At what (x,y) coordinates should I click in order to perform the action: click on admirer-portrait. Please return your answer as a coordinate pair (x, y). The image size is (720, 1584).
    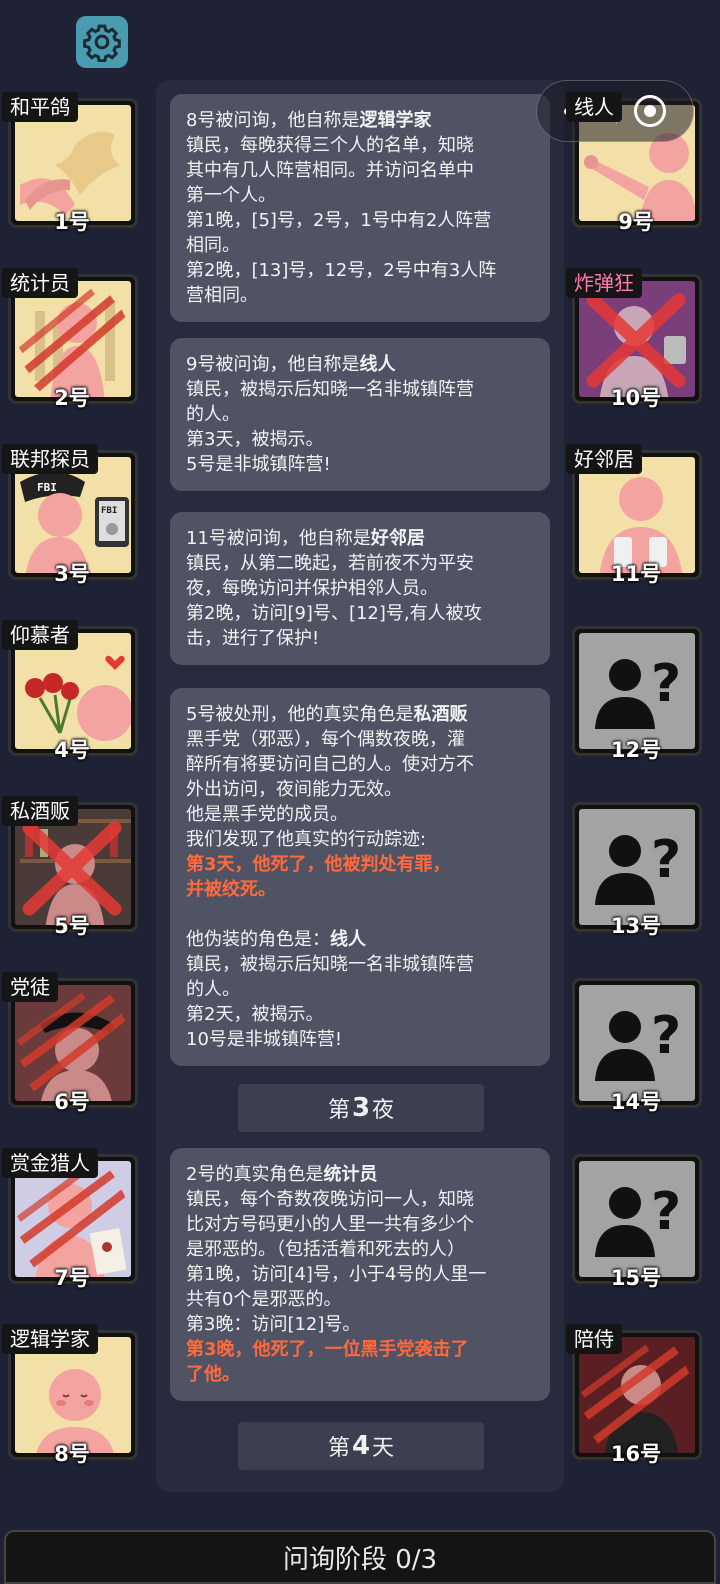
    Looking at the image, I should click on (73, 691).